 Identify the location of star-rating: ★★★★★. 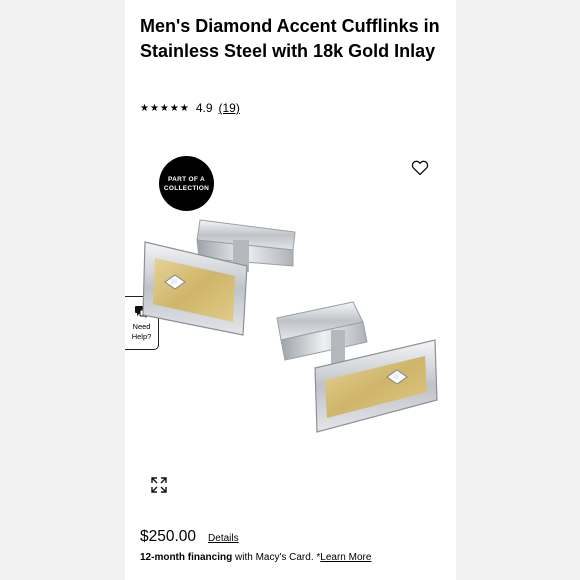
(165, 108).